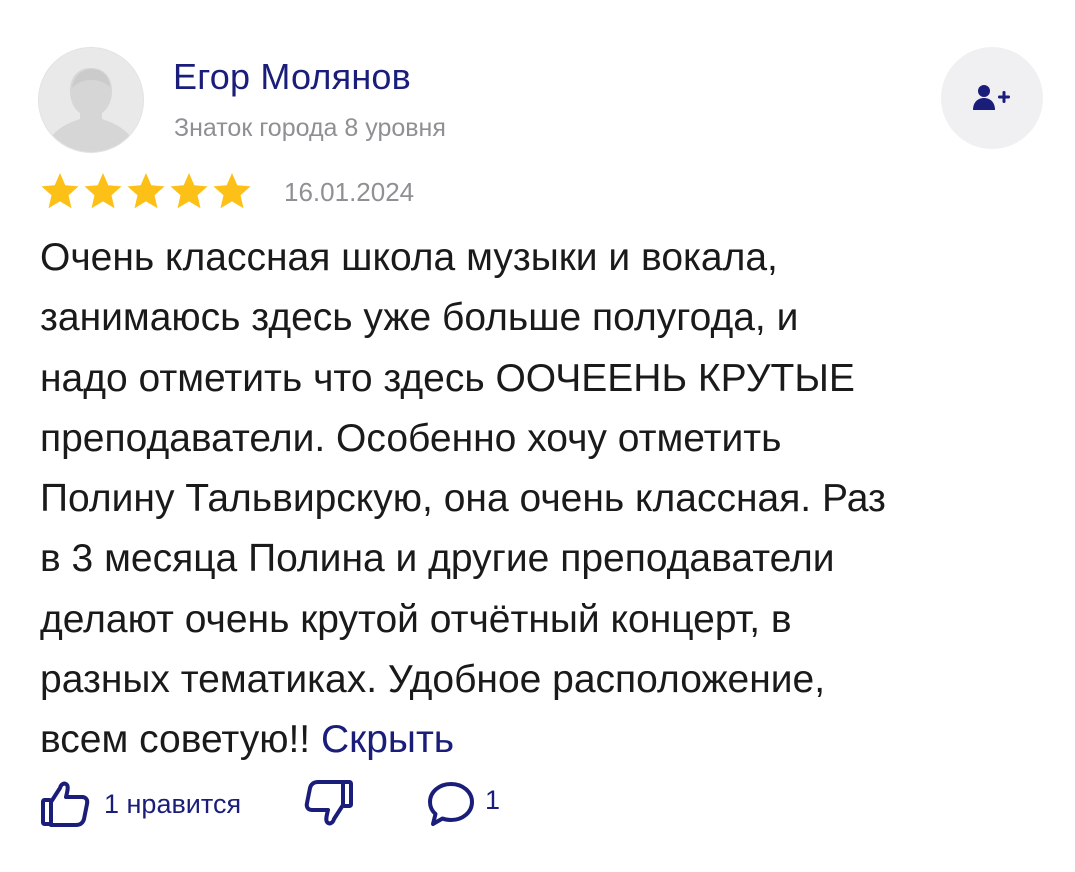 Image resolution: width=1075 pixels, height=872 pixels. What do you see at coordinates (65, 804) in the screenshot?
I see `thumbs-up-icon` at bounding box center [65, 804].